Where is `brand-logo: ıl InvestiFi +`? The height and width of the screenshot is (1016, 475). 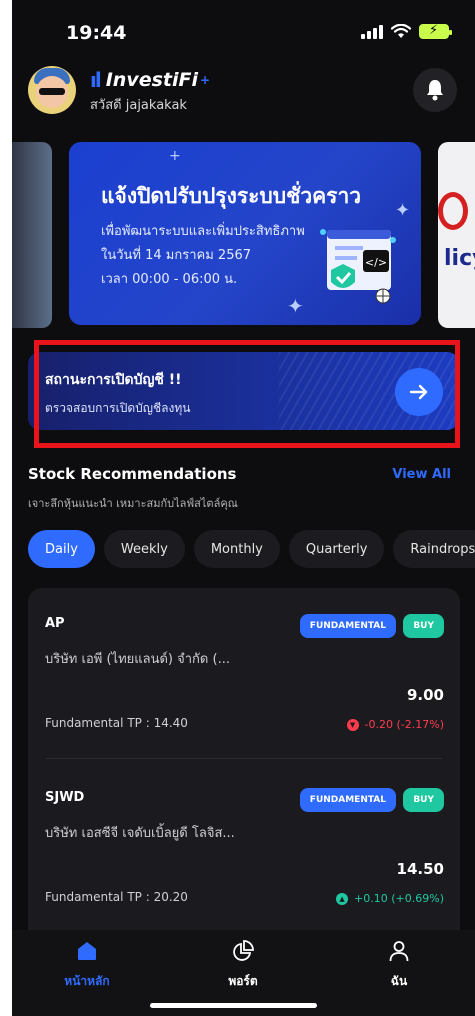 brand-logo: ıl InvestiFi + is located at coordinates (150, 80).